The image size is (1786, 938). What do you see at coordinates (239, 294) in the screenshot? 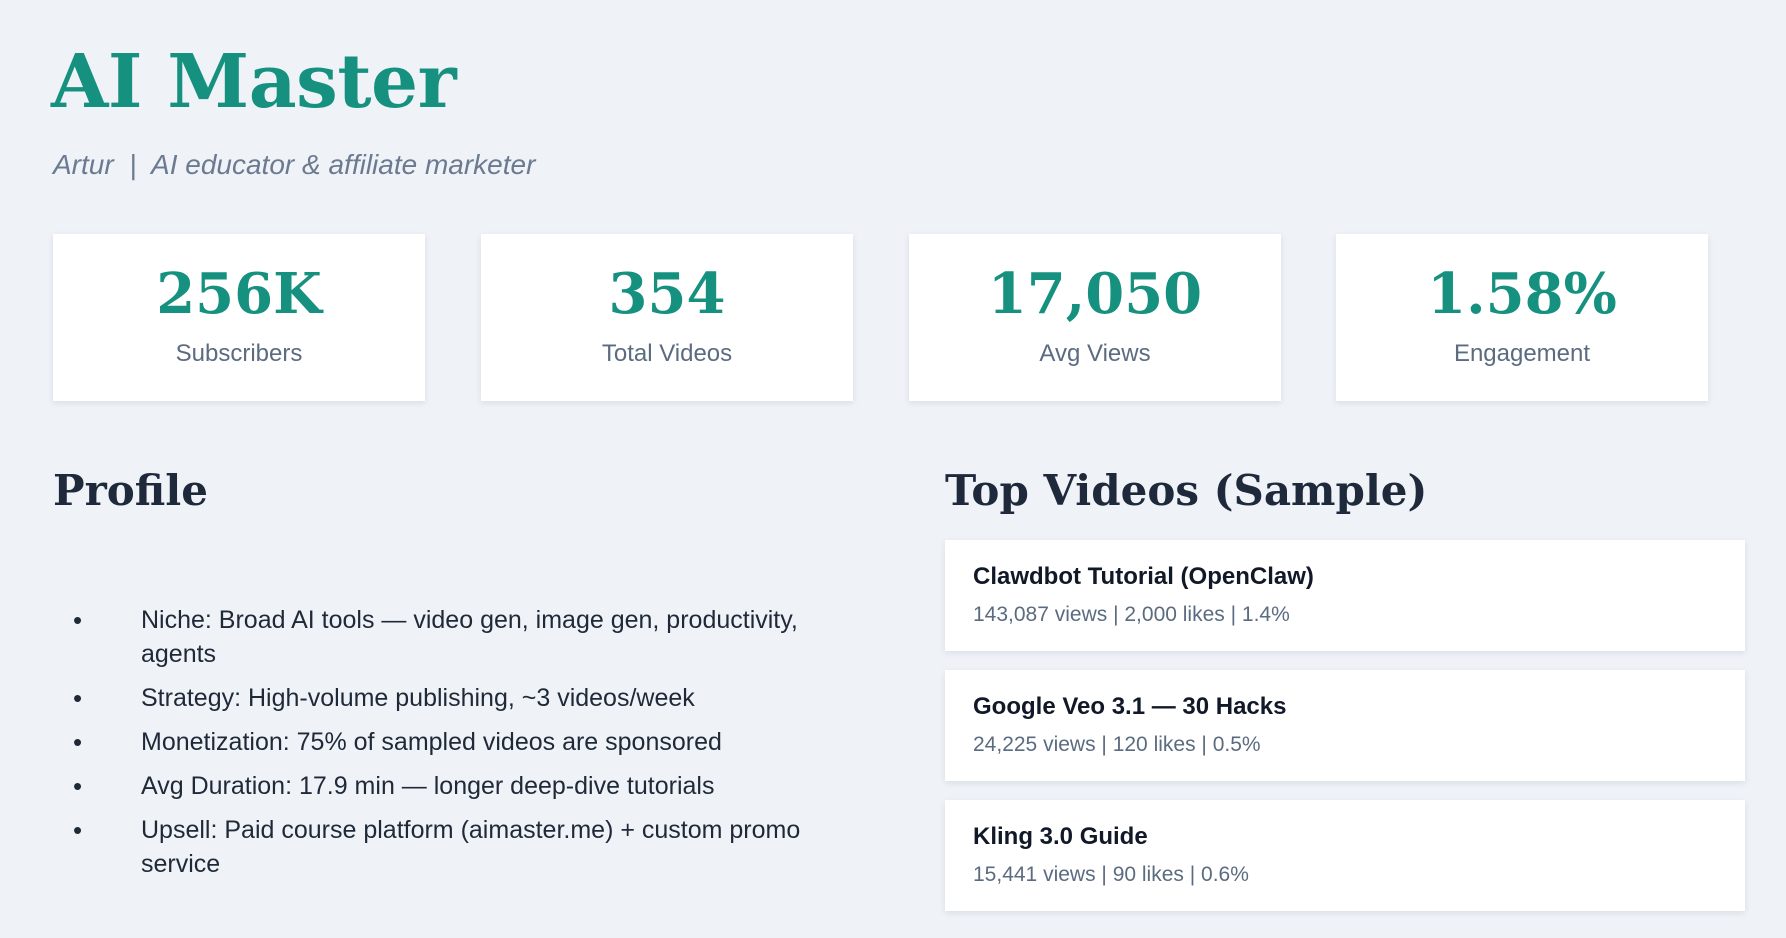
I see `stat-value: 256K` at bounding box center [239, 294].